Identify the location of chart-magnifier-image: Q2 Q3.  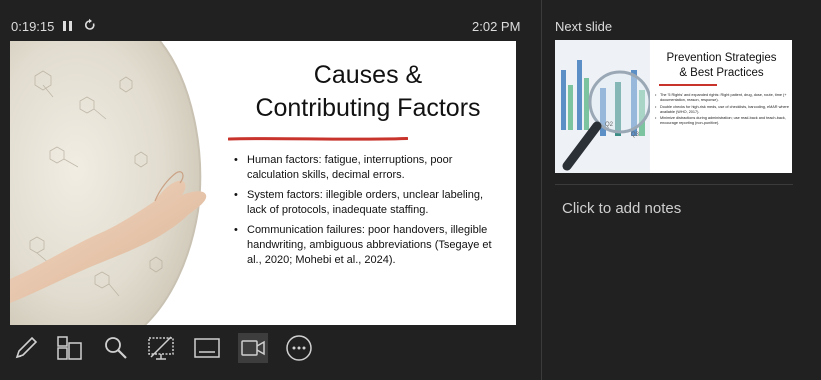
(602, 106).